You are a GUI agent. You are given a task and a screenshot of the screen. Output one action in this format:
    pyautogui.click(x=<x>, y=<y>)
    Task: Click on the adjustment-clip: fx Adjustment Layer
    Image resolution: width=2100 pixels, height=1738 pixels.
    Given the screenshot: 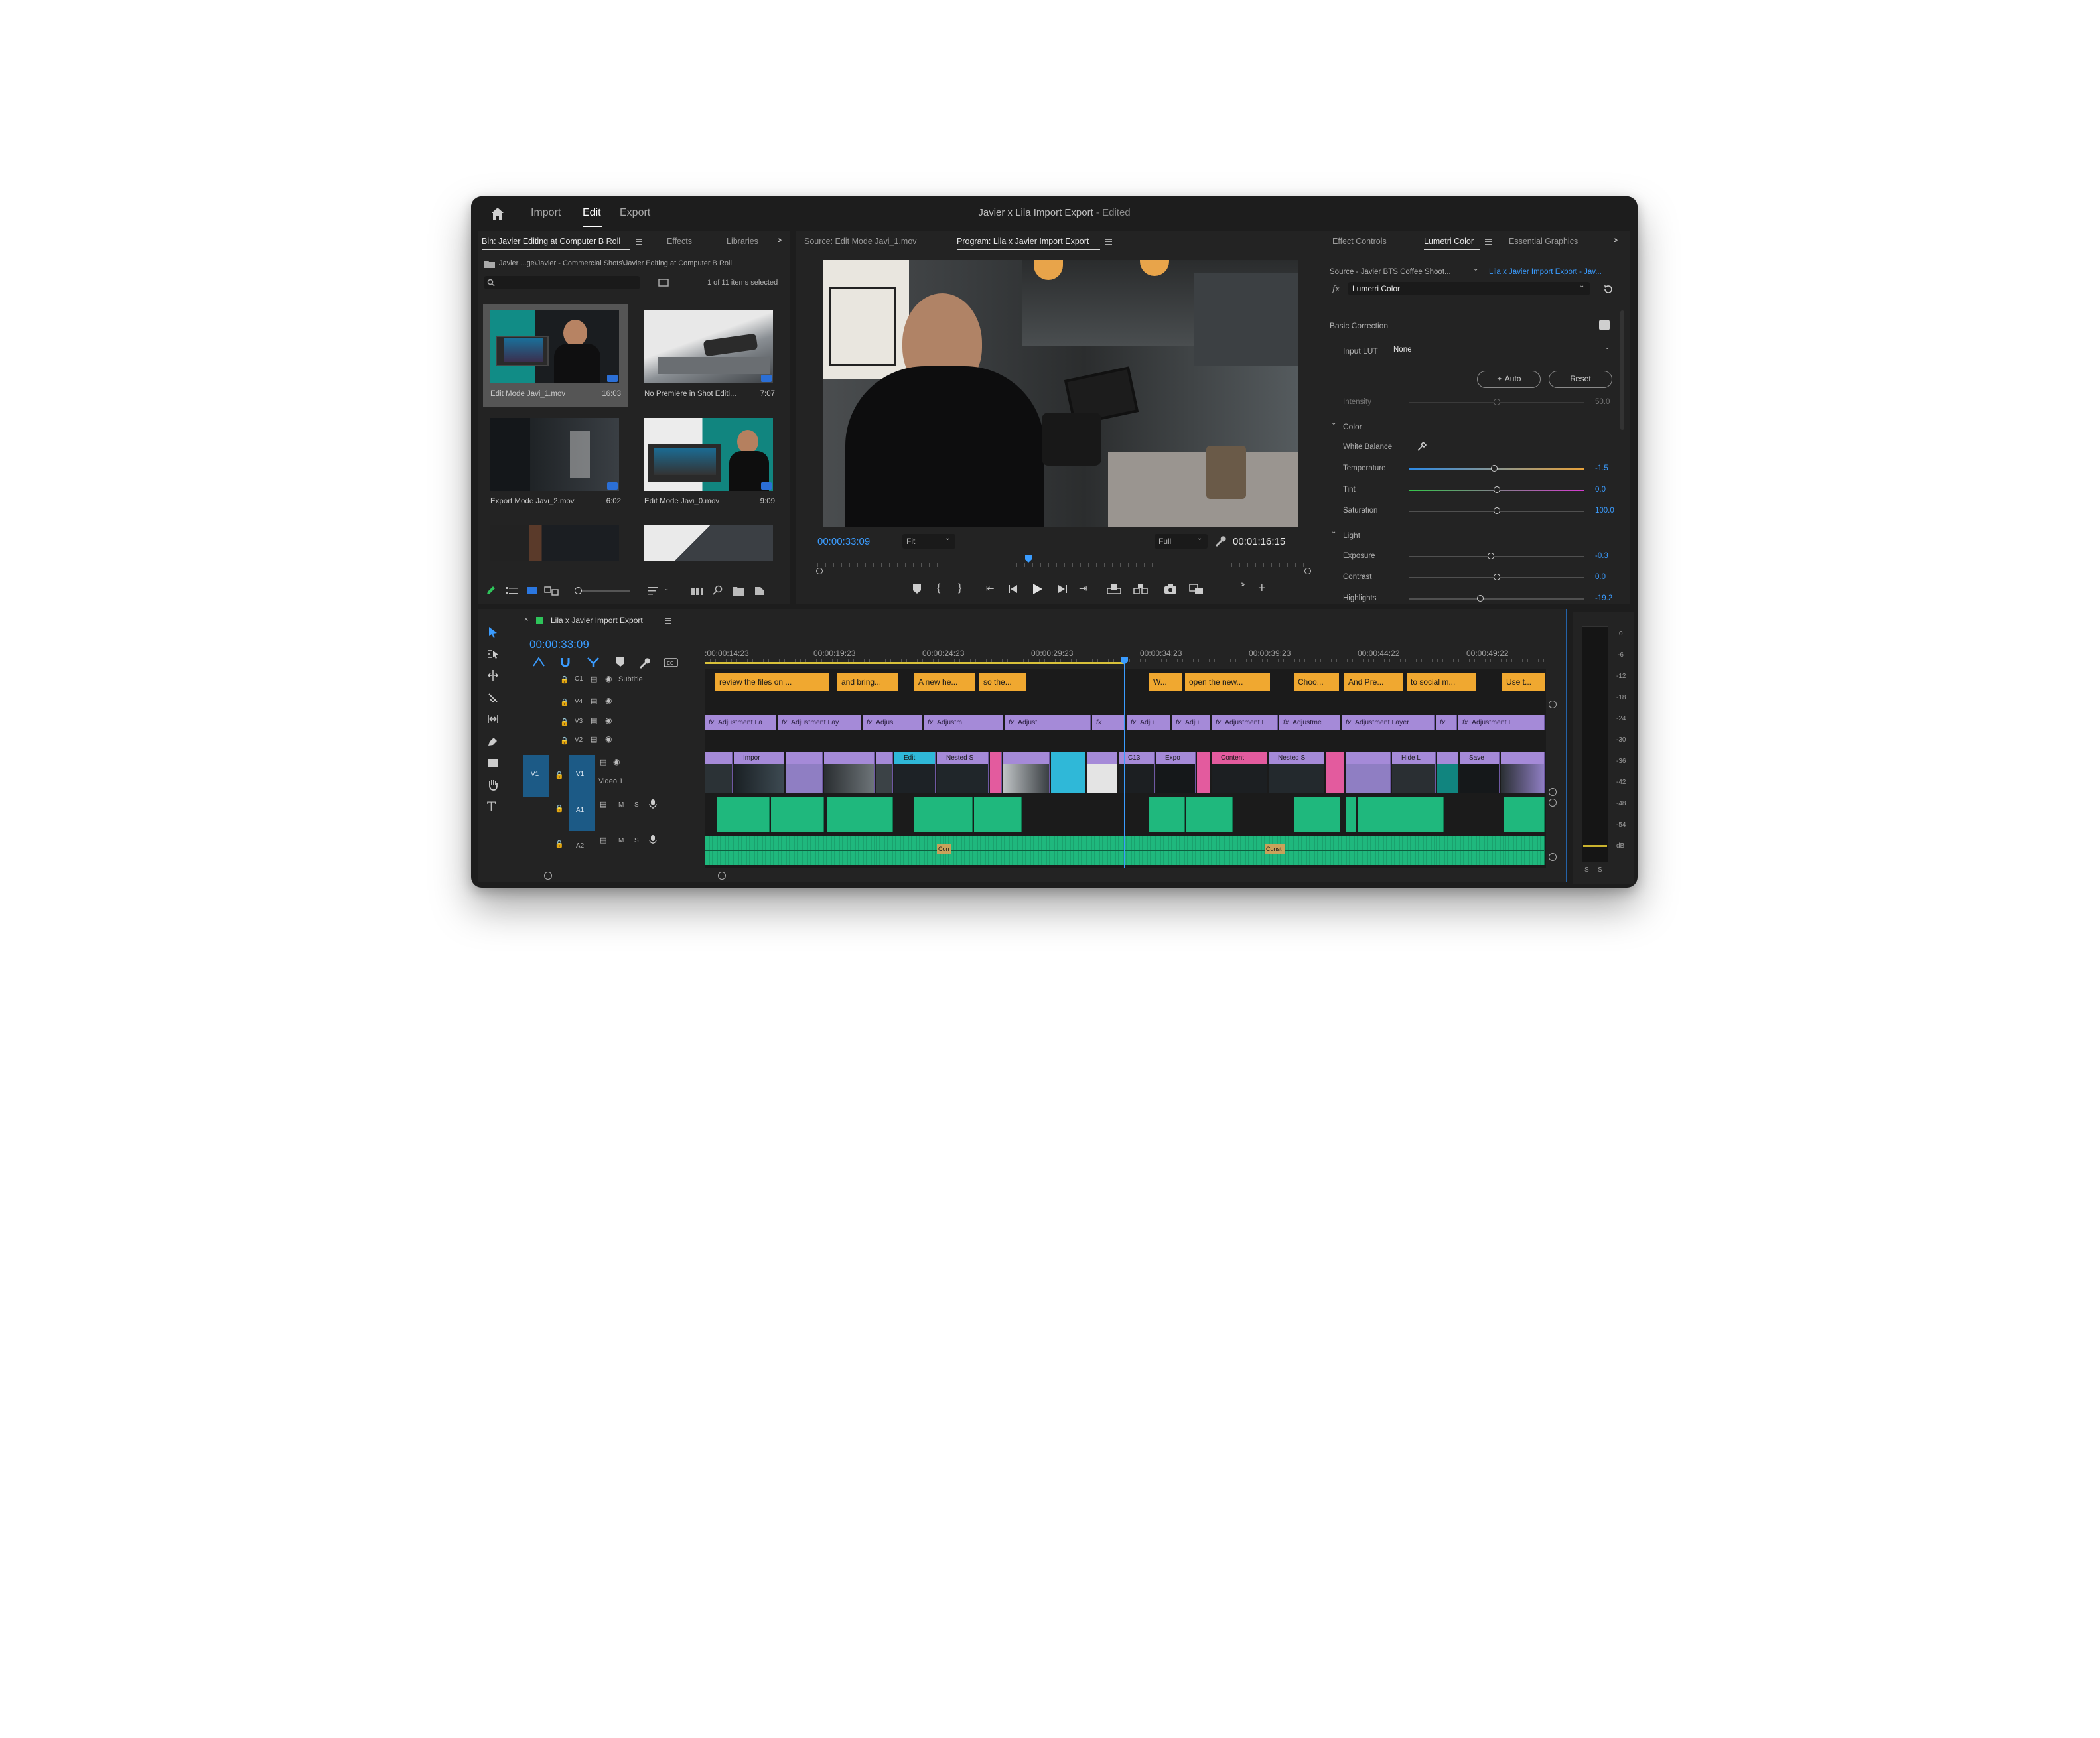 What is the action you would take?
    pyautogui.click(x=1388, y=722)
    